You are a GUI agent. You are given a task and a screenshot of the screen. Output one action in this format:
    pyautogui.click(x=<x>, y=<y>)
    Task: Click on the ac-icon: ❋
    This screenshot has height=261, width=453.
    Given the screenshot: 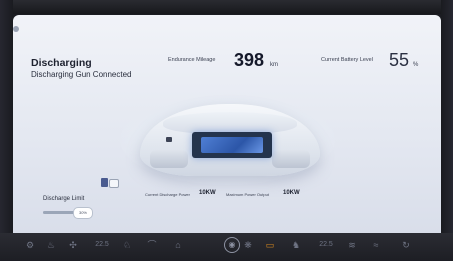 What is the action you would take?
    pyautogui.click(x=248, y=245)
    